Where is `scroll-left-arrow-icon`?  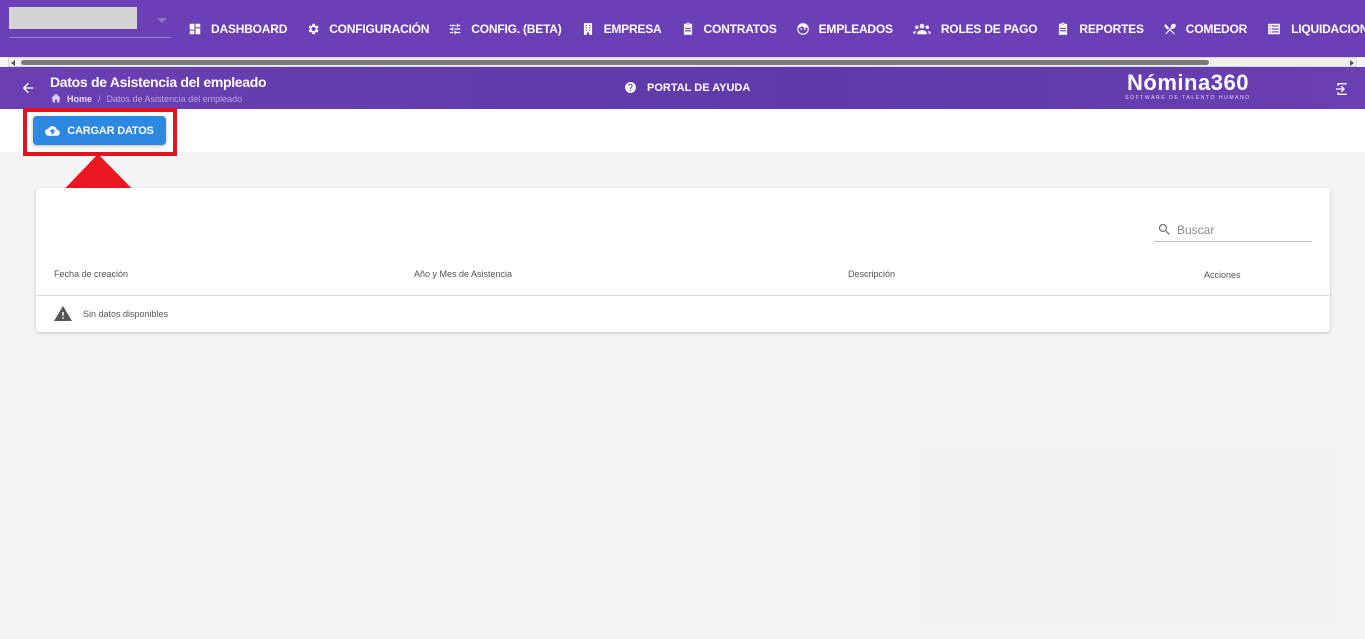 scroll-left-arrow-icon is located at coordinates (13, 63).